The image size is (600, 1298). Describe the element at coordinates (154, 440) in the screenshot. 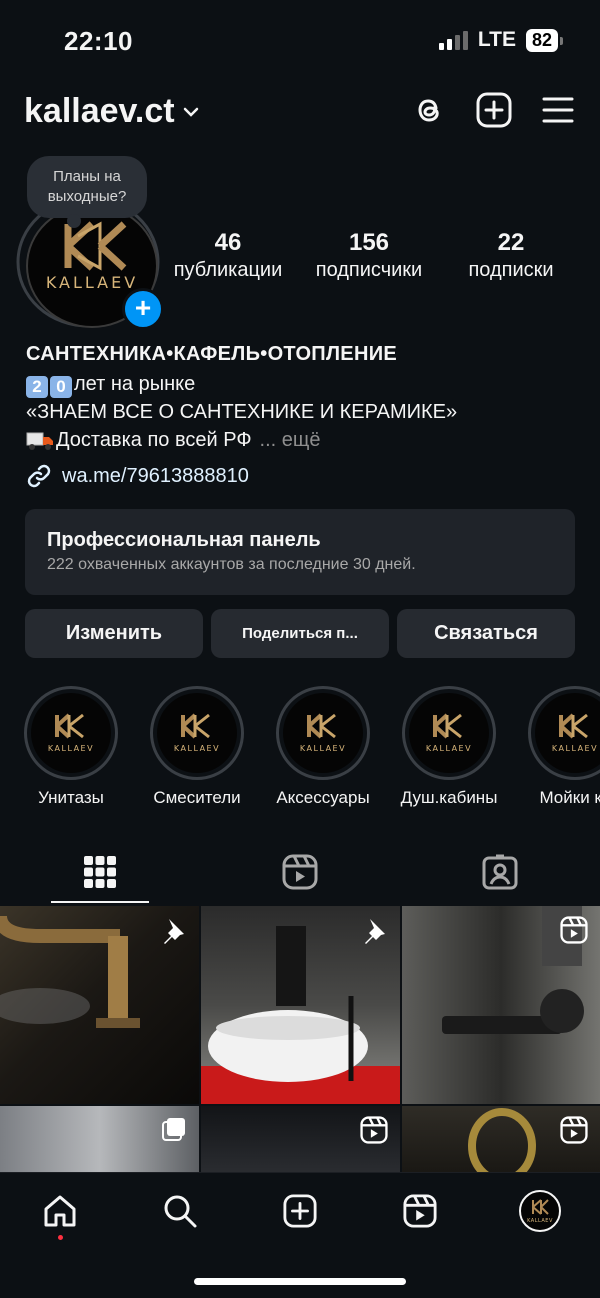

I see `bio-delivery-text: Доставка по всей РФ` at that location.